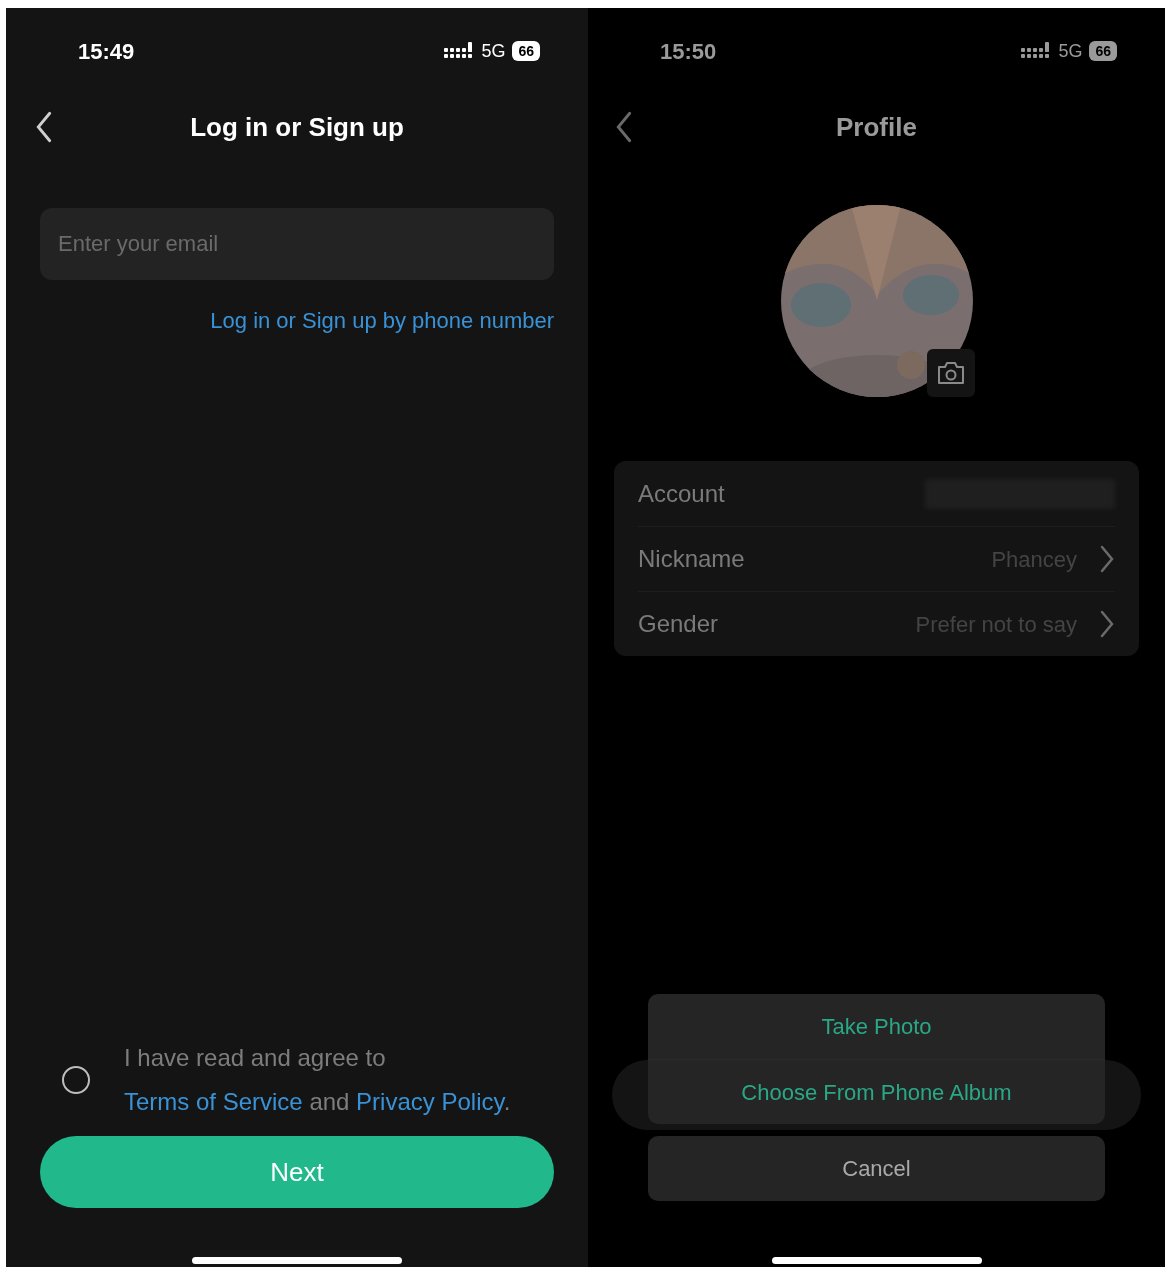 This screenshot has width=1165, height=1267. What do you see at coordinates (678, 624) in the screenshot?
I see `row-label: Gender` at bounding box center [678, 624].